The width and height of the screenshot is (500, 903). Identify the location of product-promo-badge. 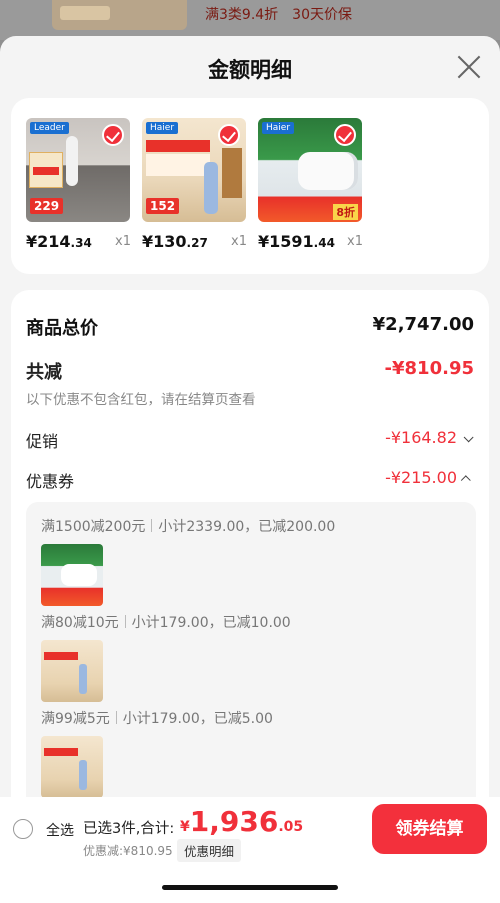
(46, 170).